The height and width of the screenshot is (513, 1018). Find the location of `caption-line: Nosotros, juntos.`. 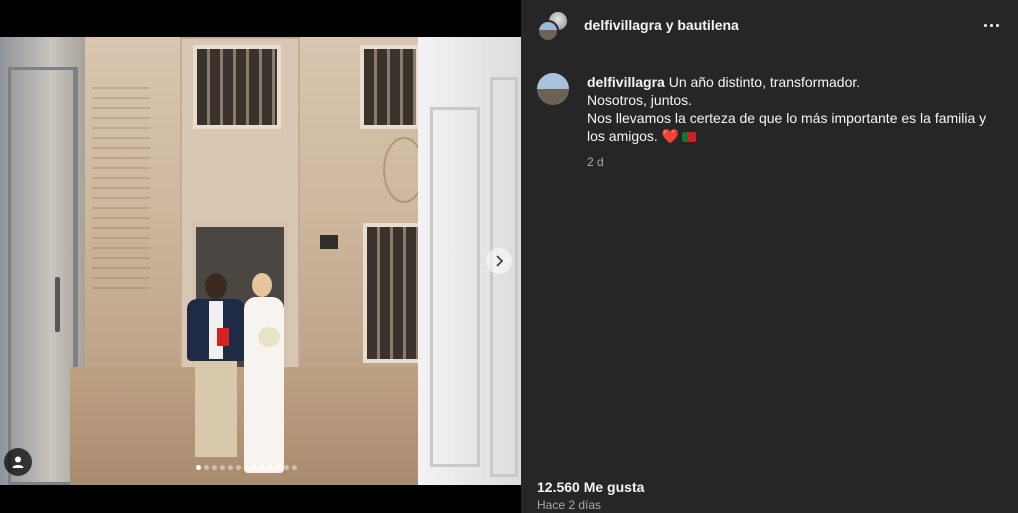

caption-line: Nosotros, juntos. is located at coordinates (640, 100).